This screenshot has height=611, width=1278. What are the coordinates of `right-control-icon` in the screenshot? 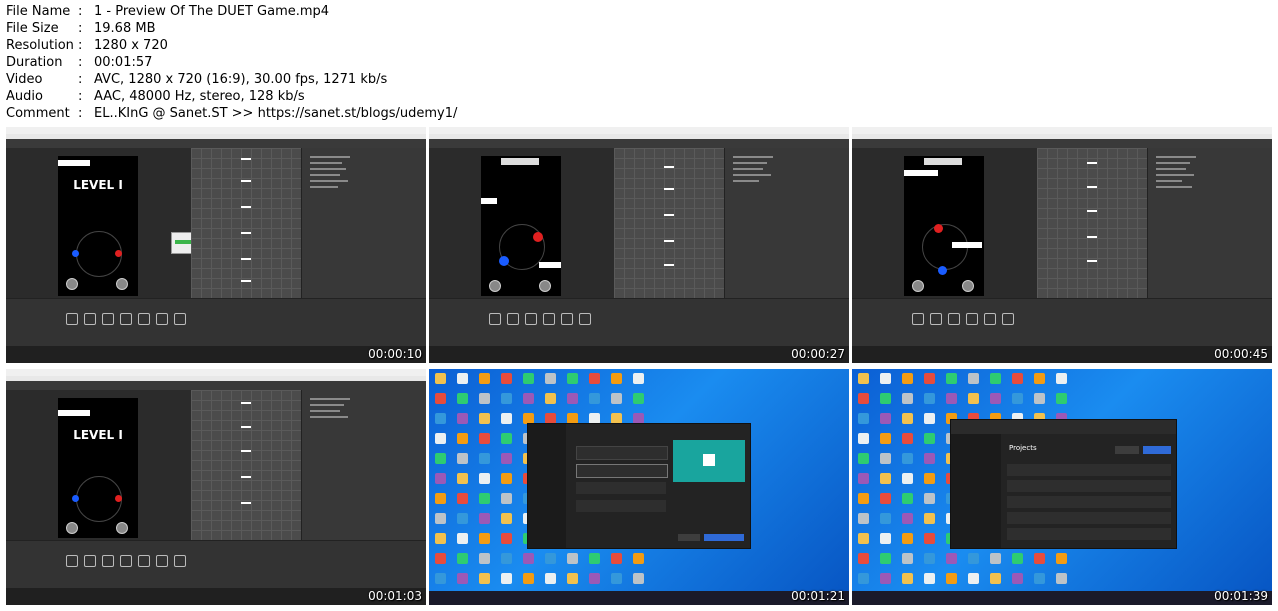 It's located at (968, 286).